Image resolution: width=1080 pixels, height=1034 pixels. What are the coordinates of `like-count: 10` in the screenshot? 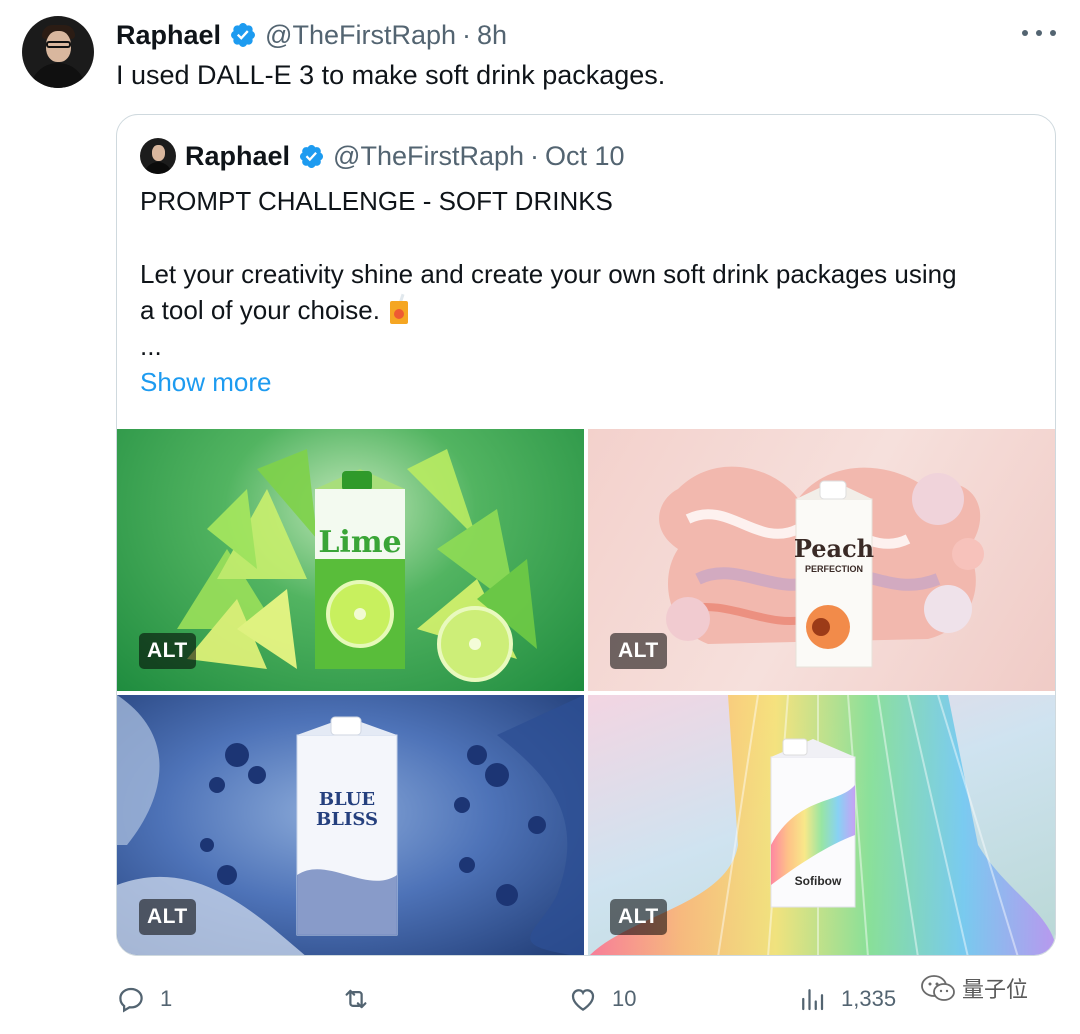 It's located at (624, 998).